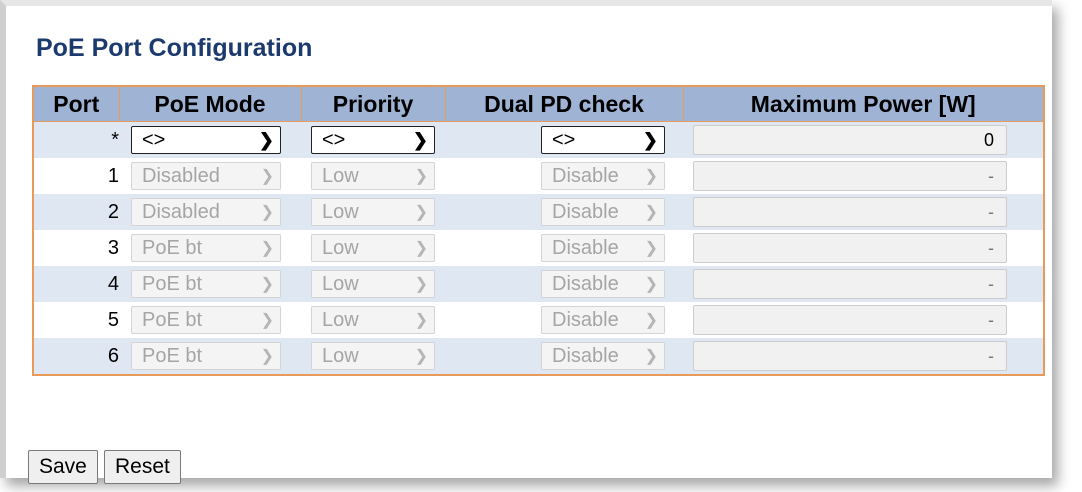  What do you see at coordinates (538, 356) in the screenshot?
I see `table-row: 6 PoE bt ❯ Low ❯ Disable ❯ -` at bounding box center [538, 356].